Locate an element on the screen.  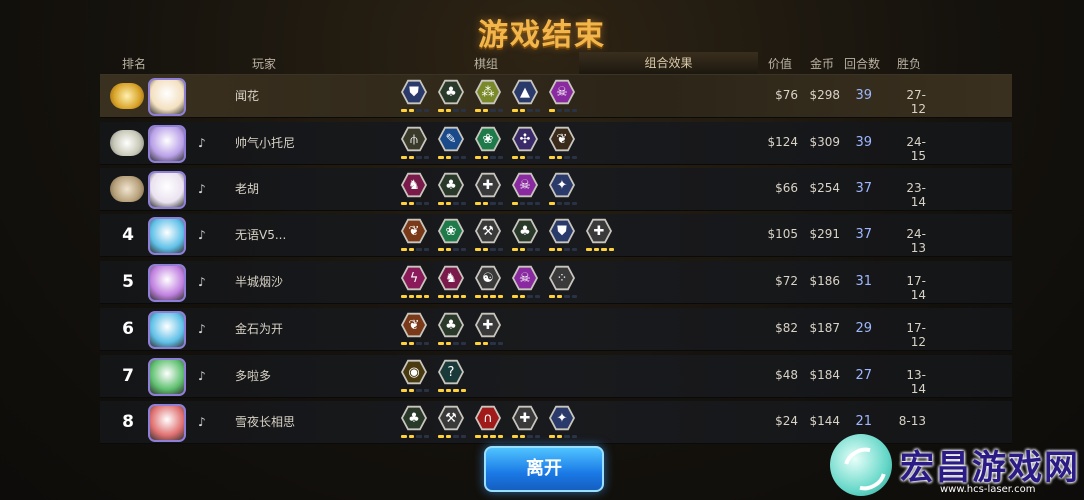
synergy-yin: ☯ is located at coordinates (489, 281).